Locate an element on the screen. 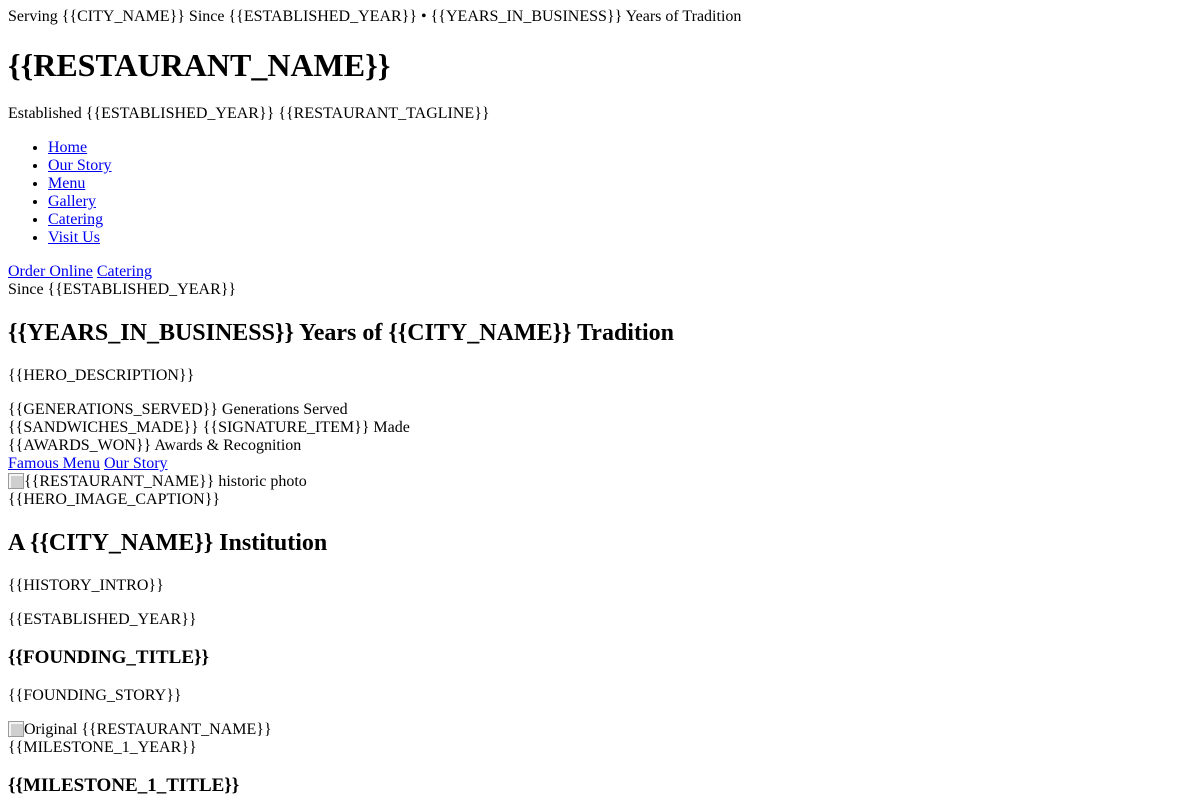 This screenshot has height=800, width=1200. hero-image-caption: {{HERO_IMAGE_CAPTION}} is located at coordinates (114, 499).